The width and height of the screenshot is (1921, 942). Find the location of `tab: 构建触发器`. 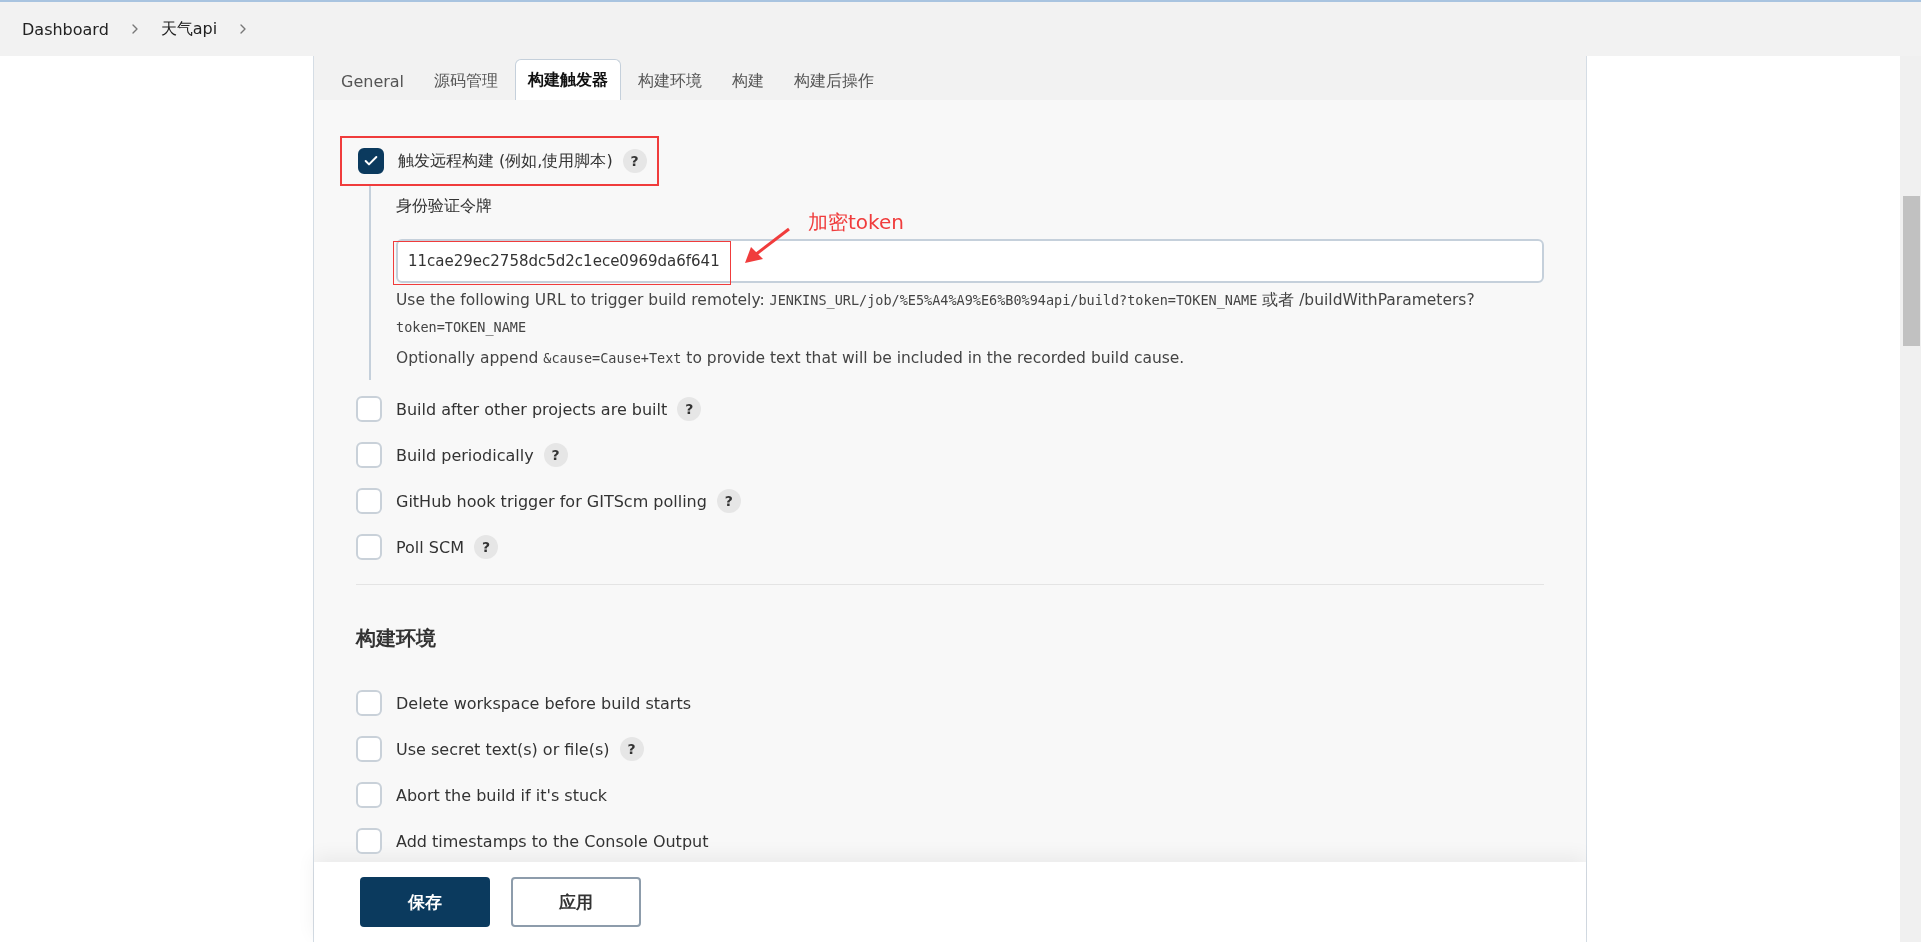

tab: 构建触发器 is located at coordinates (568, 79).